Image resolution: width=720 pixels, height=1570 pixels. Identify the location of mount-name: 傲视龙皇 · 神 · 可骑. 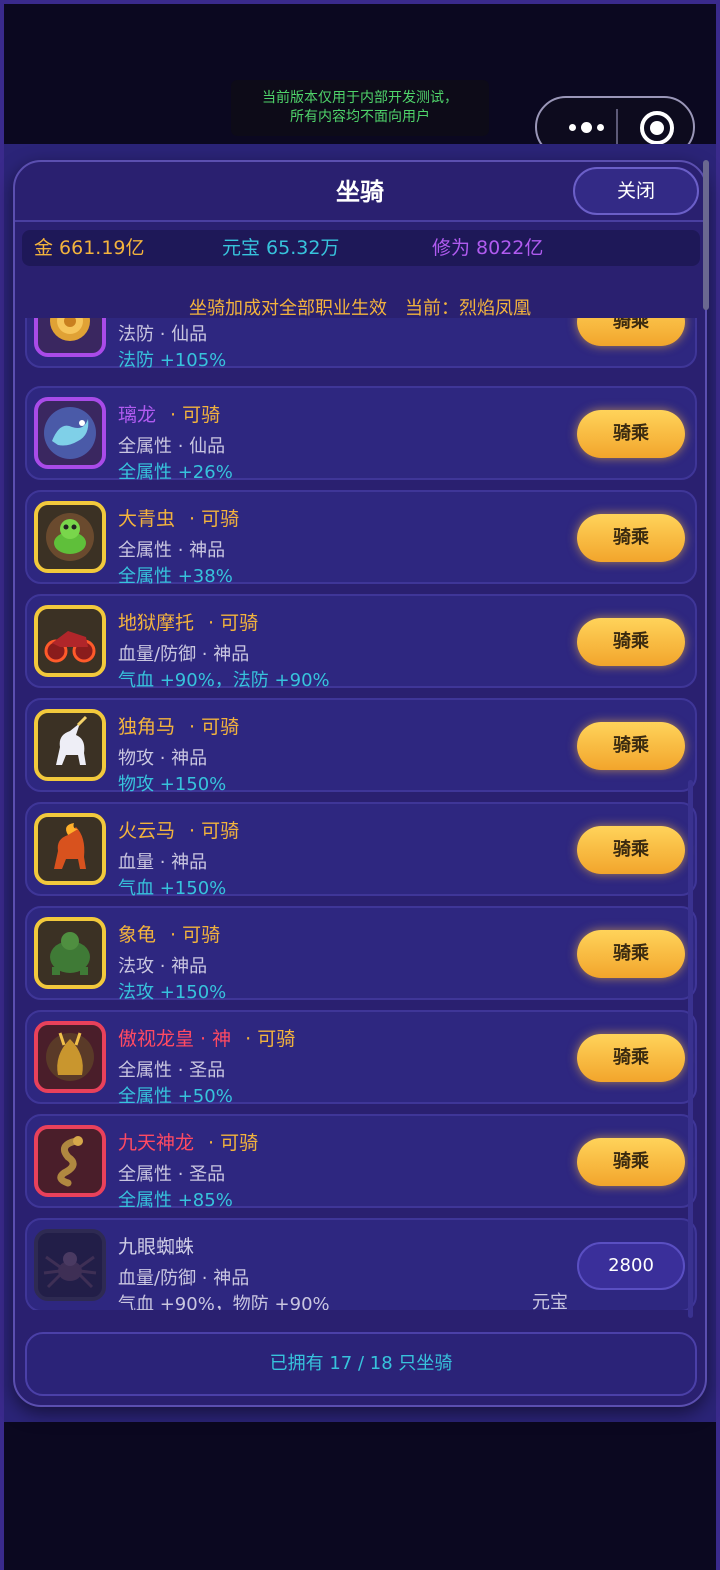
(206, 1037).